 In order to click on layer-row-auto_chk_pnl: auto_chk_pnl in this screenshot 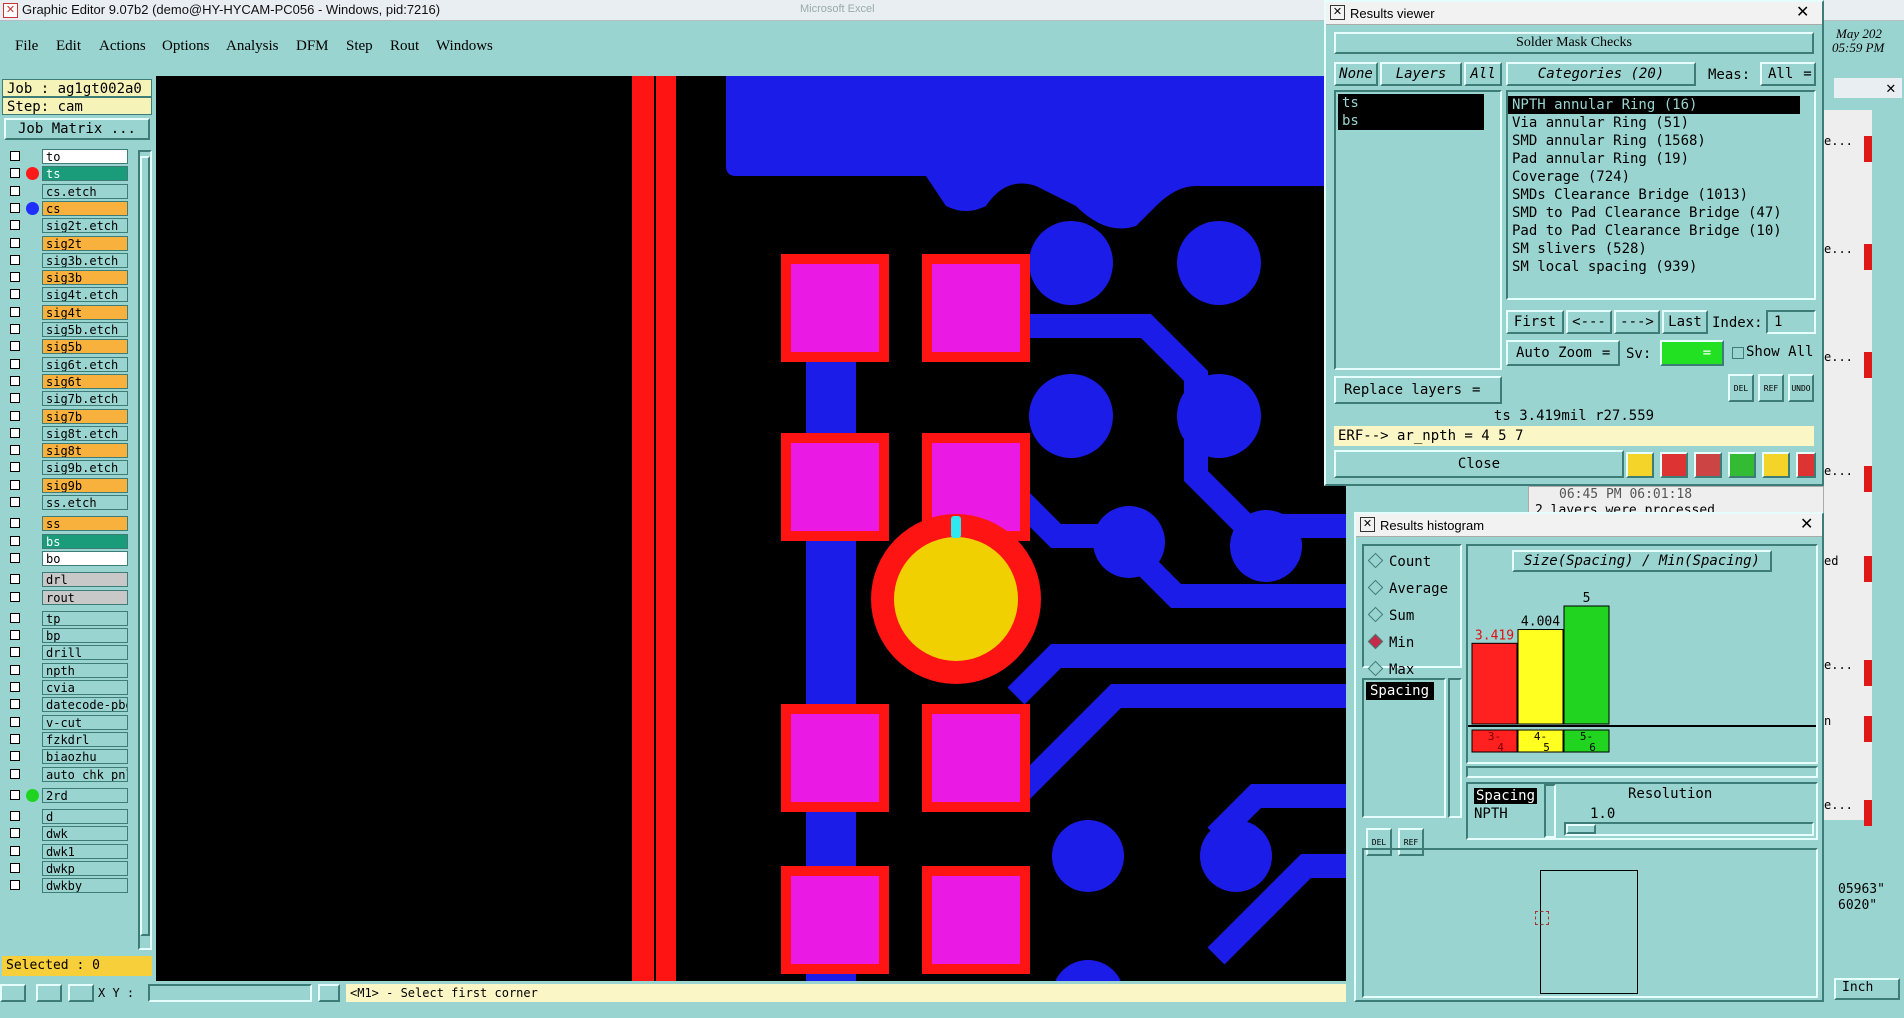, I will do `click(67, 775)`.